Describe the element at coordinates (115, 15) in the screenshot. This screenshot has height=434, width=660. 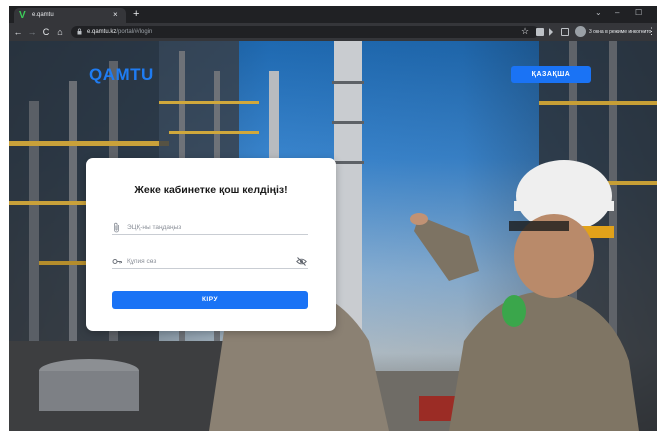
I see `tab-close-icon: ×` at that location.